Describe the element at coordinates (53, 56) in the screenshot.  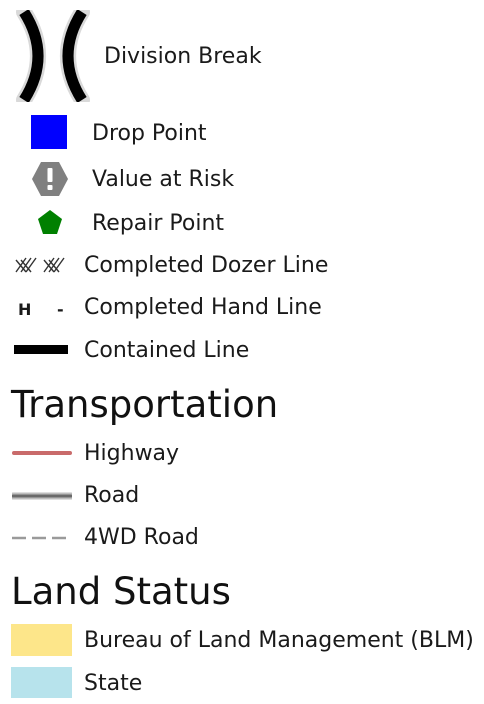
I see `division-break-icon` at that location.